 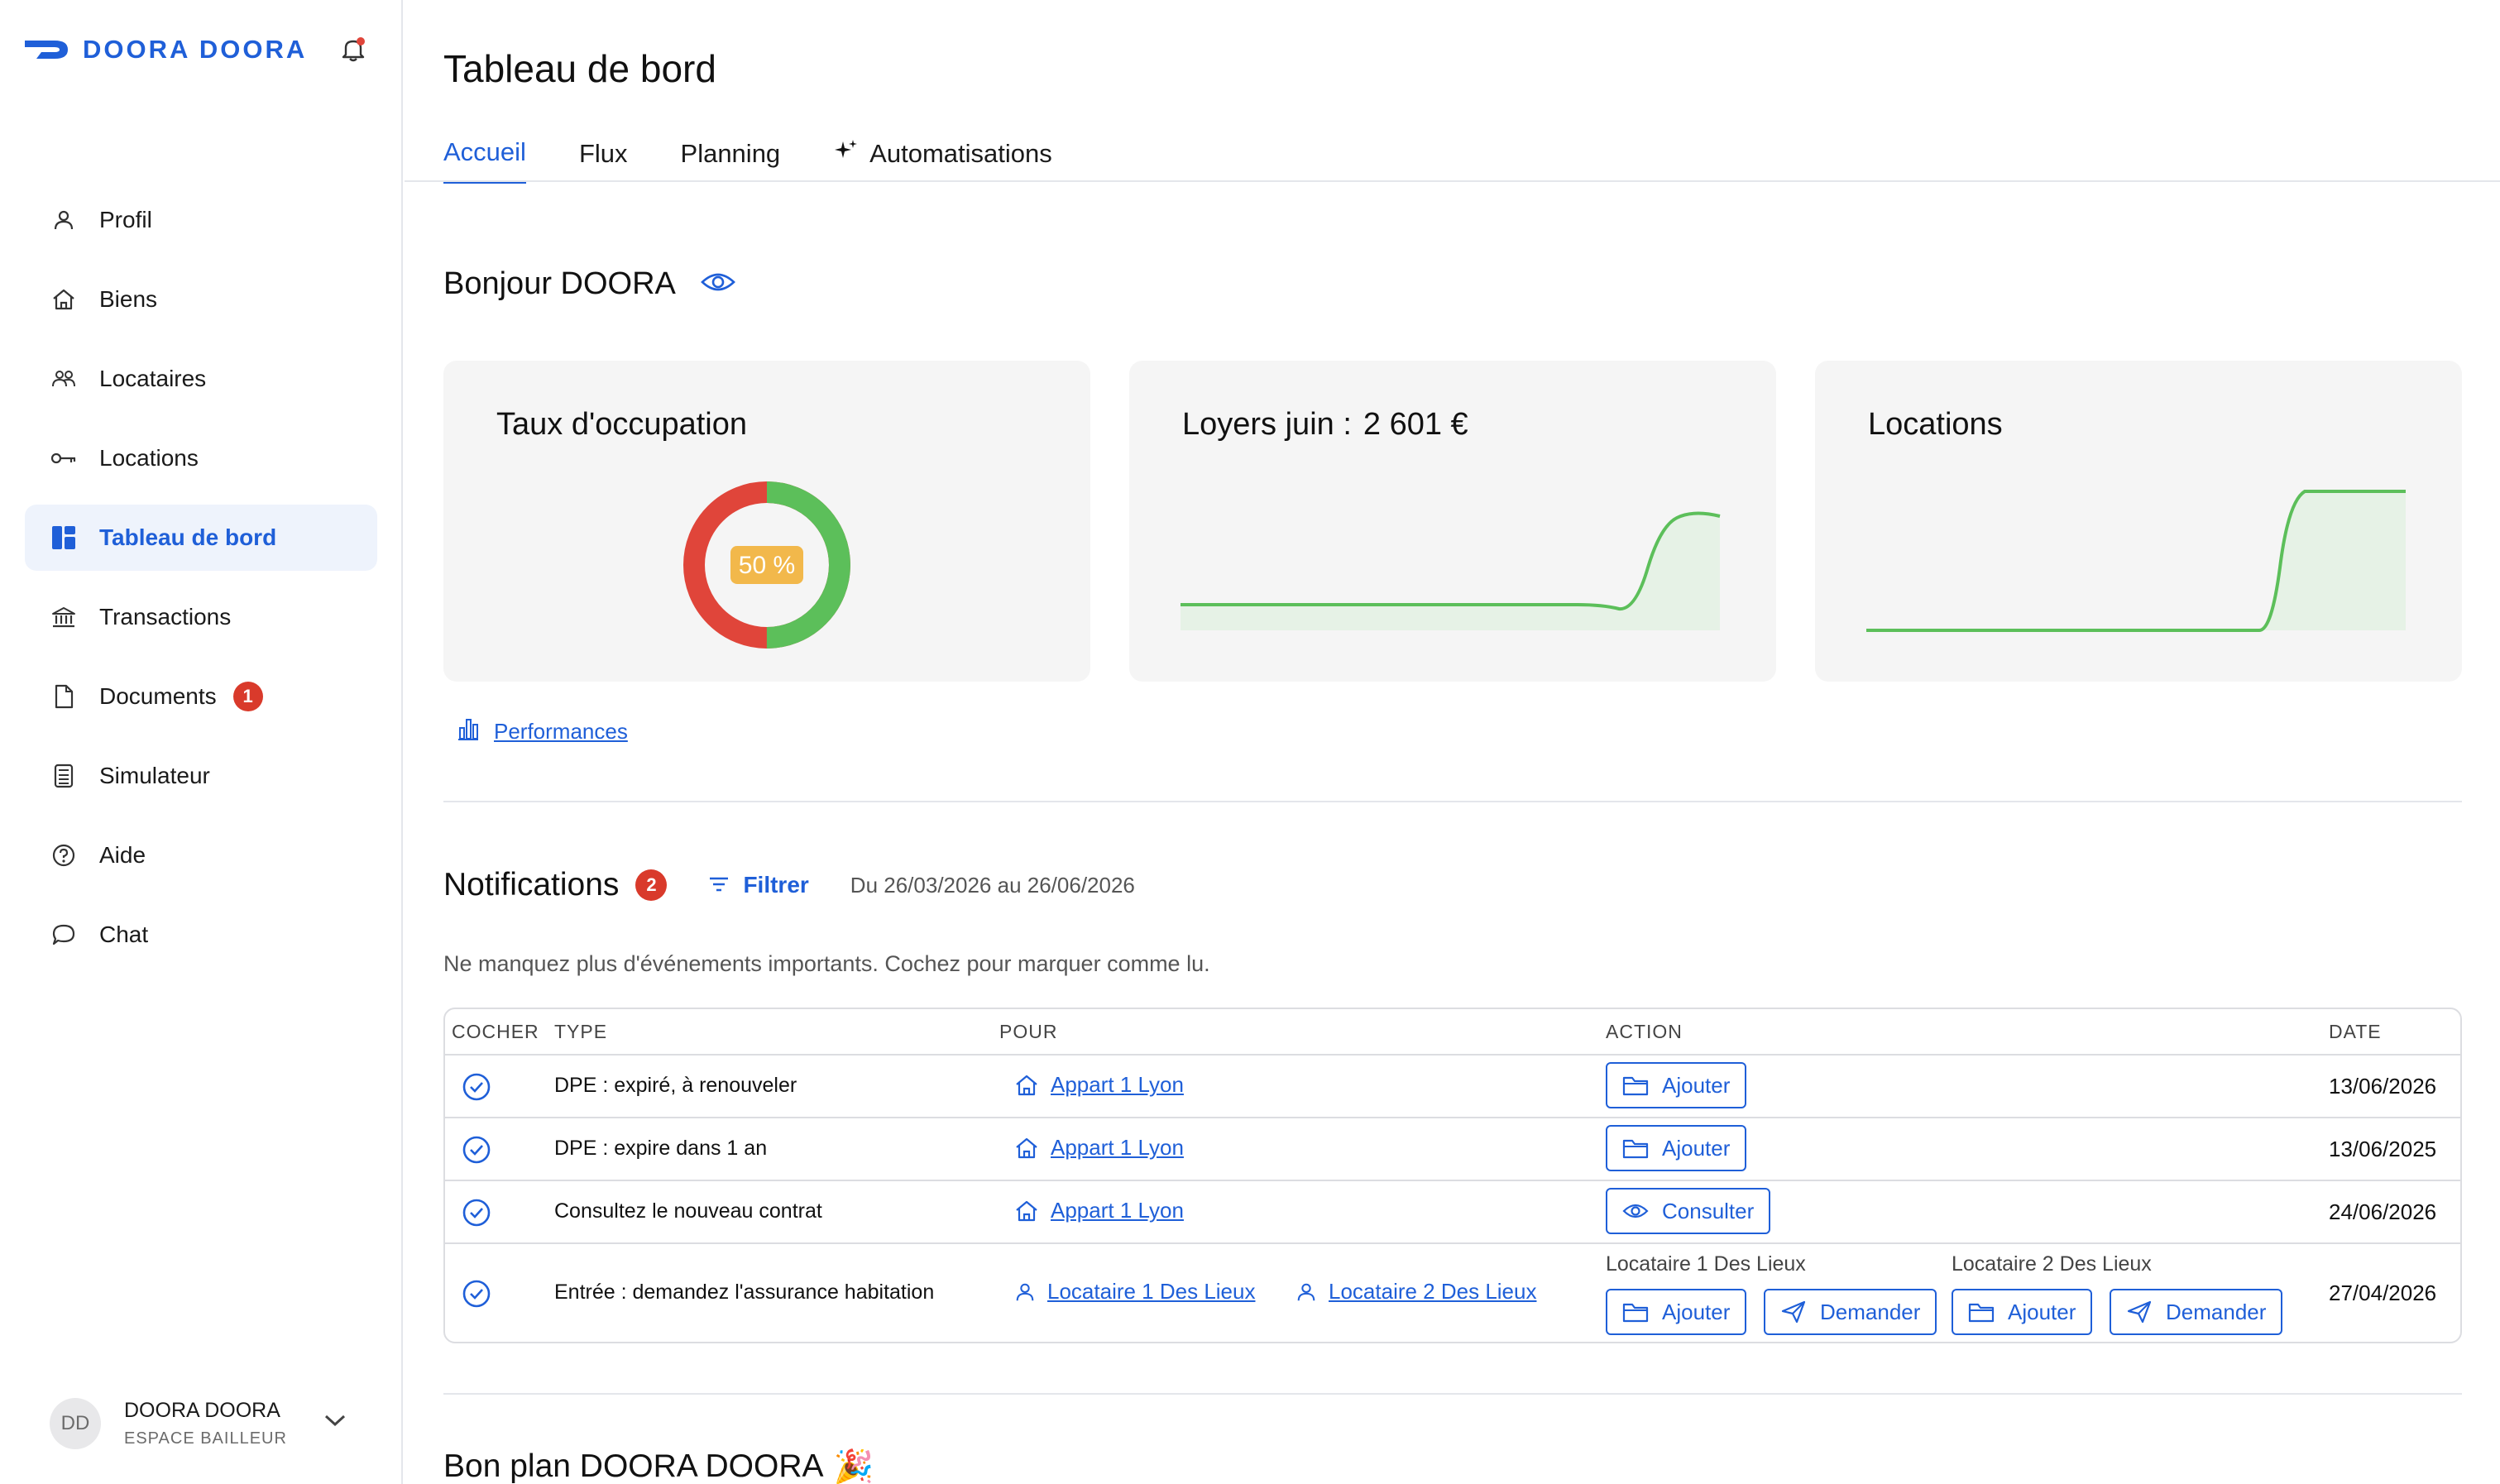 What do you see at coordinates (2139, 1312) in the screenshot?
I see `send-icon` at bounding box center [2139, 1312].